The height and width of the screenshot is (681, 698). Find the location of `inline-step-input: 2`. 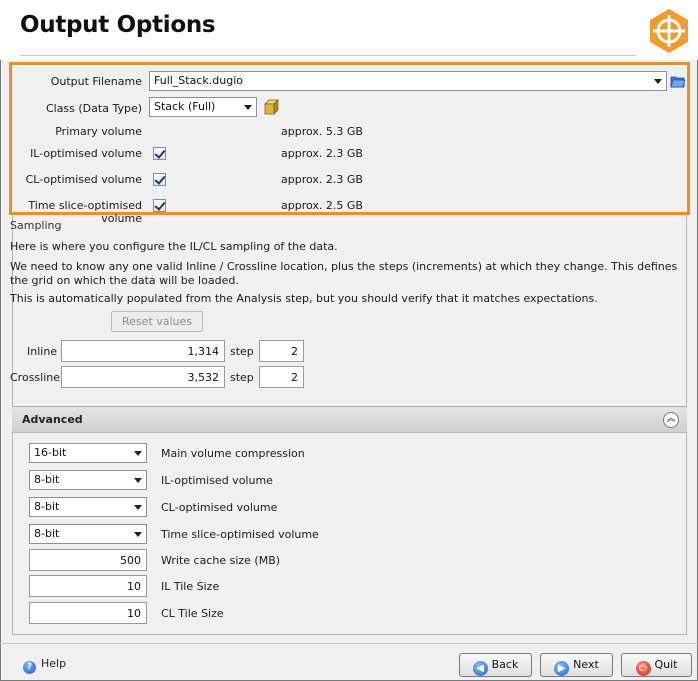

inline-step-input: 2 is located at coordinates (281, 351).